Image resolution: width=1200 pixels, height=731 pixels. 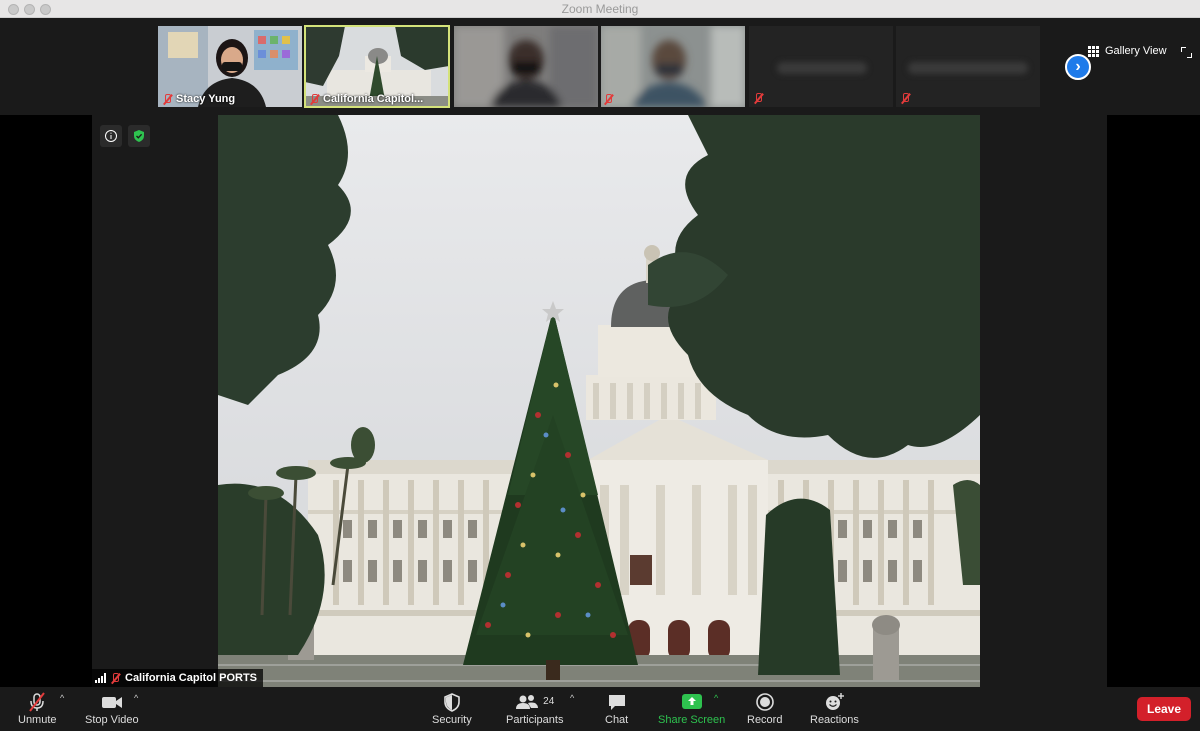 I want to click on gallery-view-label: Gallery View, so click(x=1136, y=51).